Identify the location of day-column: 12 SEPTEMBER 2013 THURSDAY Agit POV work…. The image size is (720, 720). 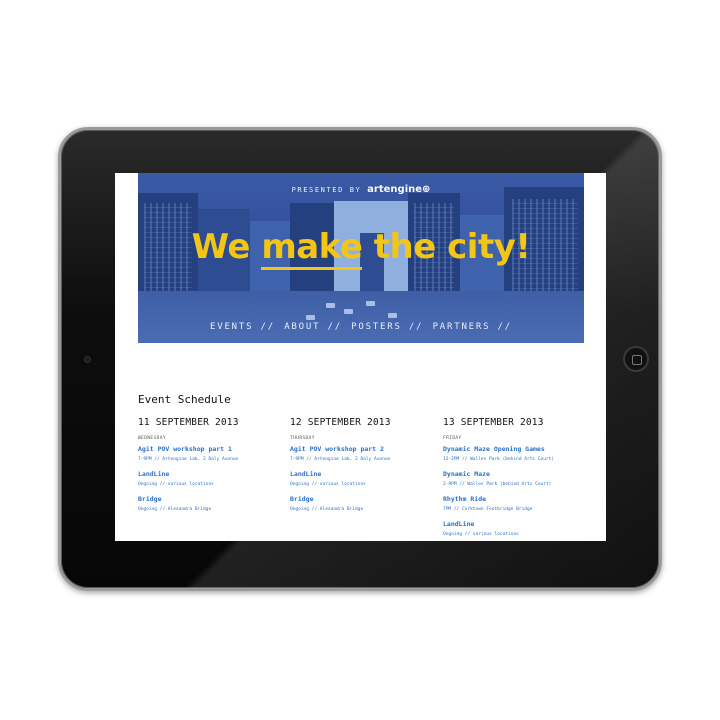
(365, 468).